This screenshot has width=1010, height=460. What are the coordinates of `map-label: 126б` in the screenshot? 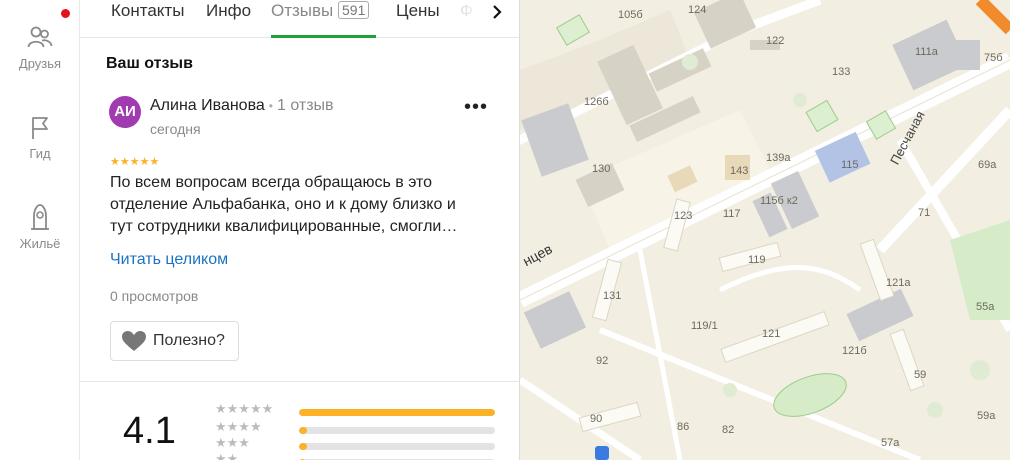 It's located at (596, 102).